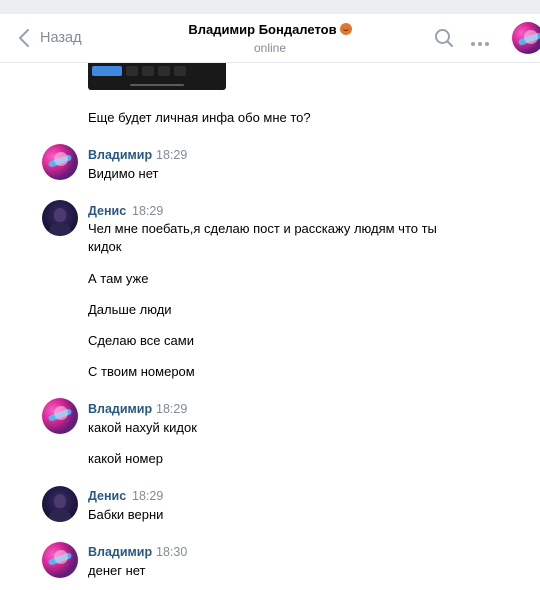 The width and height of the screenshot is (540, 590). What do you see at coordinates (141, 371) in the screenshot?
I see `message-text: С твоим номером` at bounding box center [141, 371].